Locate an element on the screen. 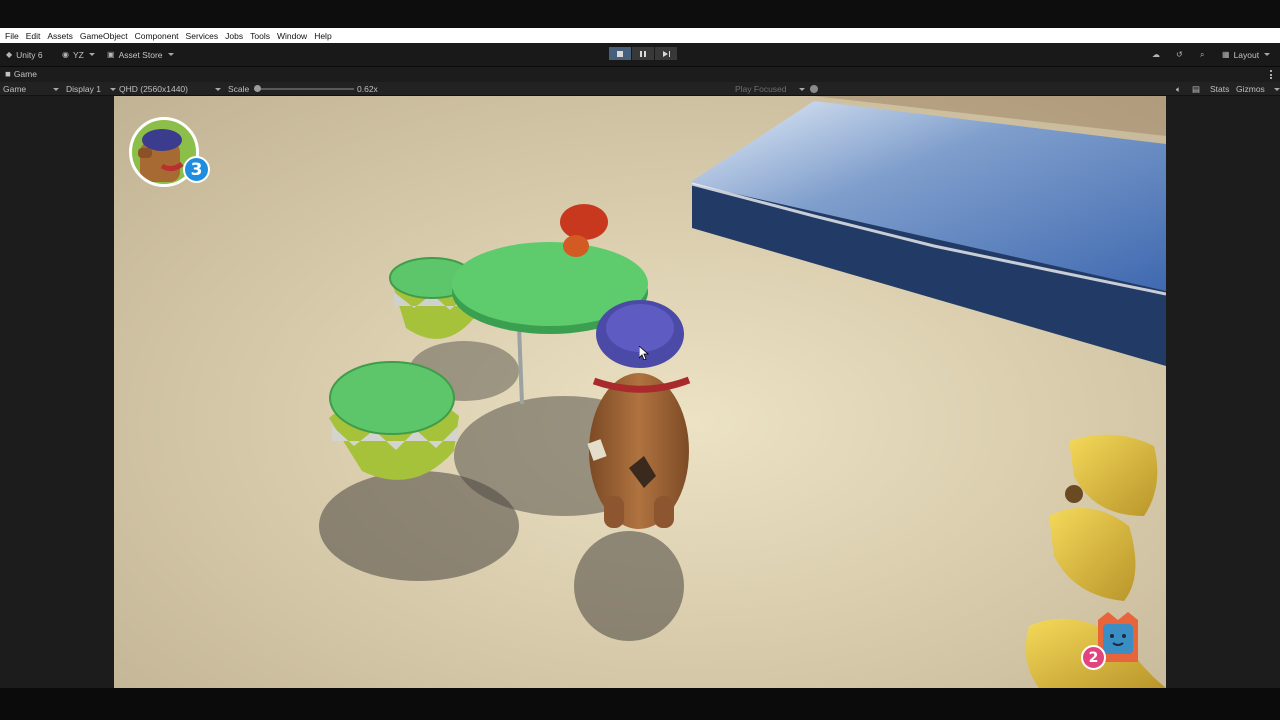 The image size is (1280, 720). tab-game: ◼ Game is located at coordinates (21, 74).